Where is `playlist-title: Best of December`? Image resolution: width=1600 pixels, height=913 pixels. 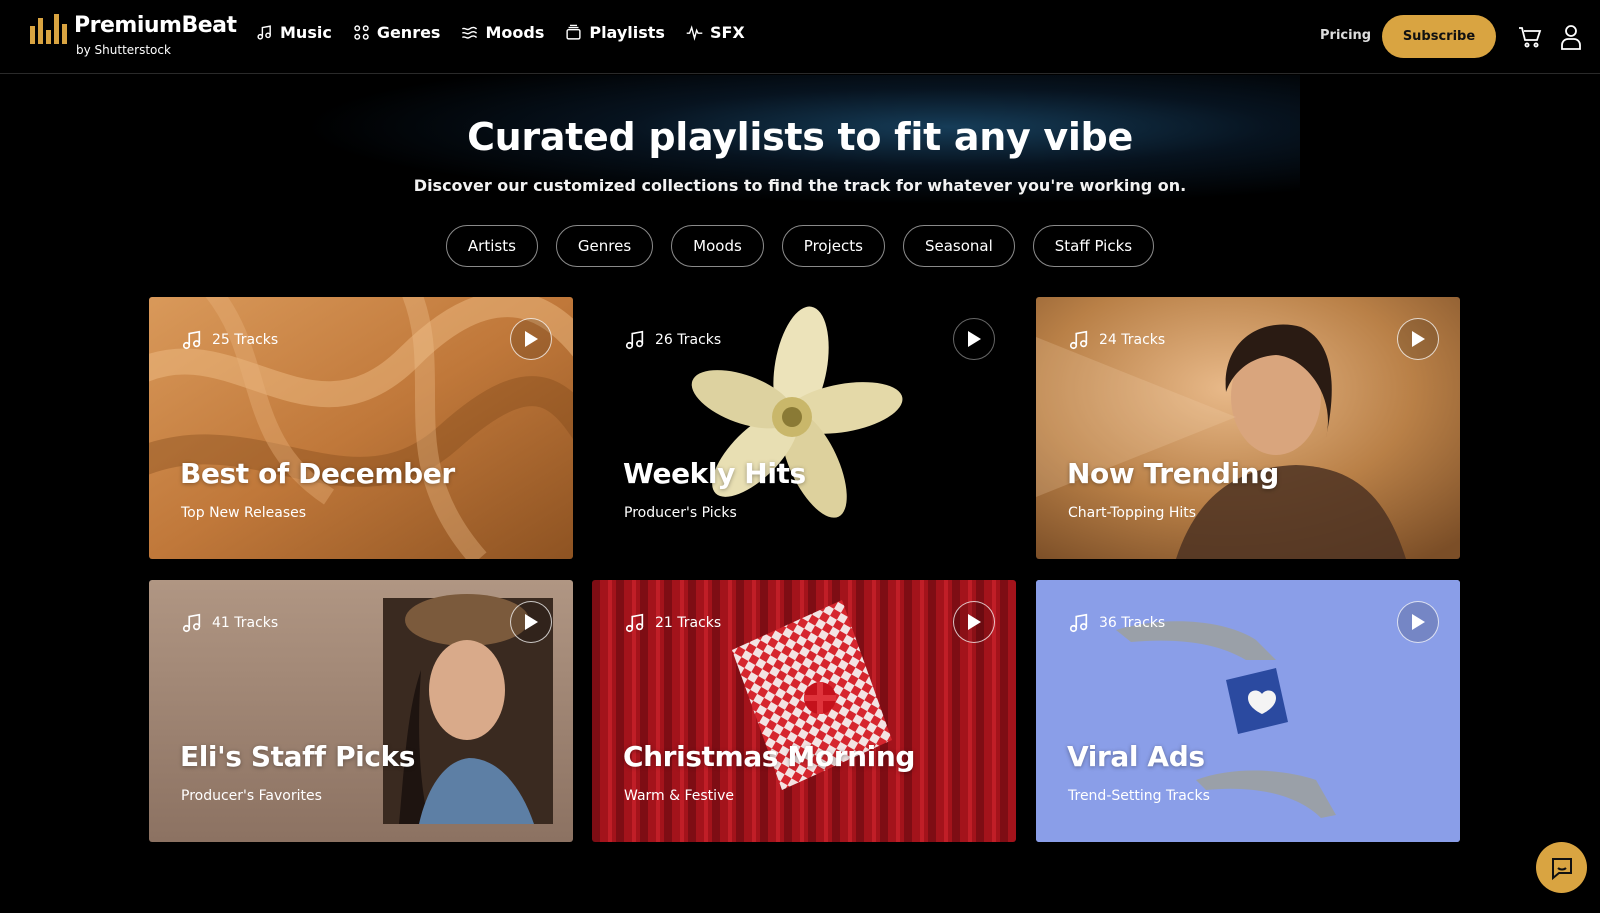
playlist-title: Best of December is located at coordinates (317, 473).